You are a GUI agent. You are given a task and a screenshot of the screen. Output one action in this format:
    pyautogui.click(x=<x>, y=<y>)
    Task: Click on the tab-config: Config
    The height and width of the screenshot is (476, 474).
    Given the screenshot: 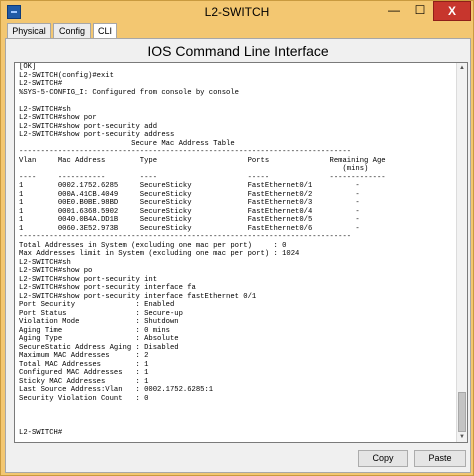 What is the action you would take?
    pyautogui.click(x=72, y=31)
    